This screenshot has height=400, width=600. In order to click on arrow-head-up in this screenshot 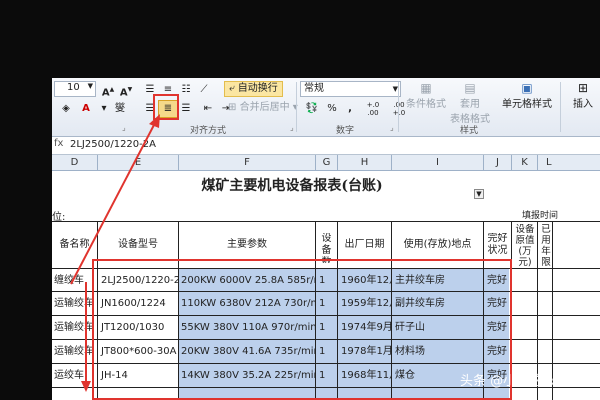, I will do `click(154, 121)`.